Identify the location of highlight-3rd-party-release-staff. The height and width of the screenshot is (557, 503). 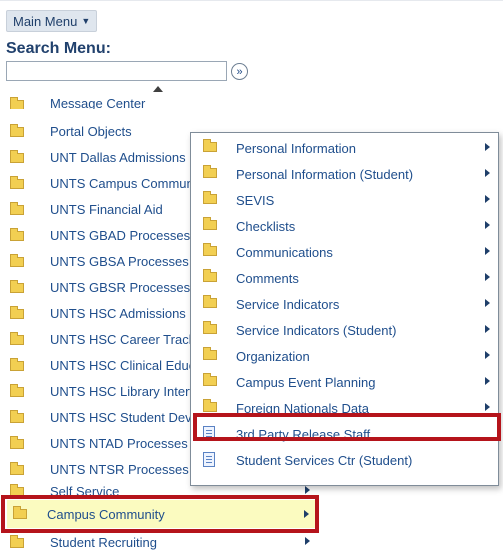
(347, 427).